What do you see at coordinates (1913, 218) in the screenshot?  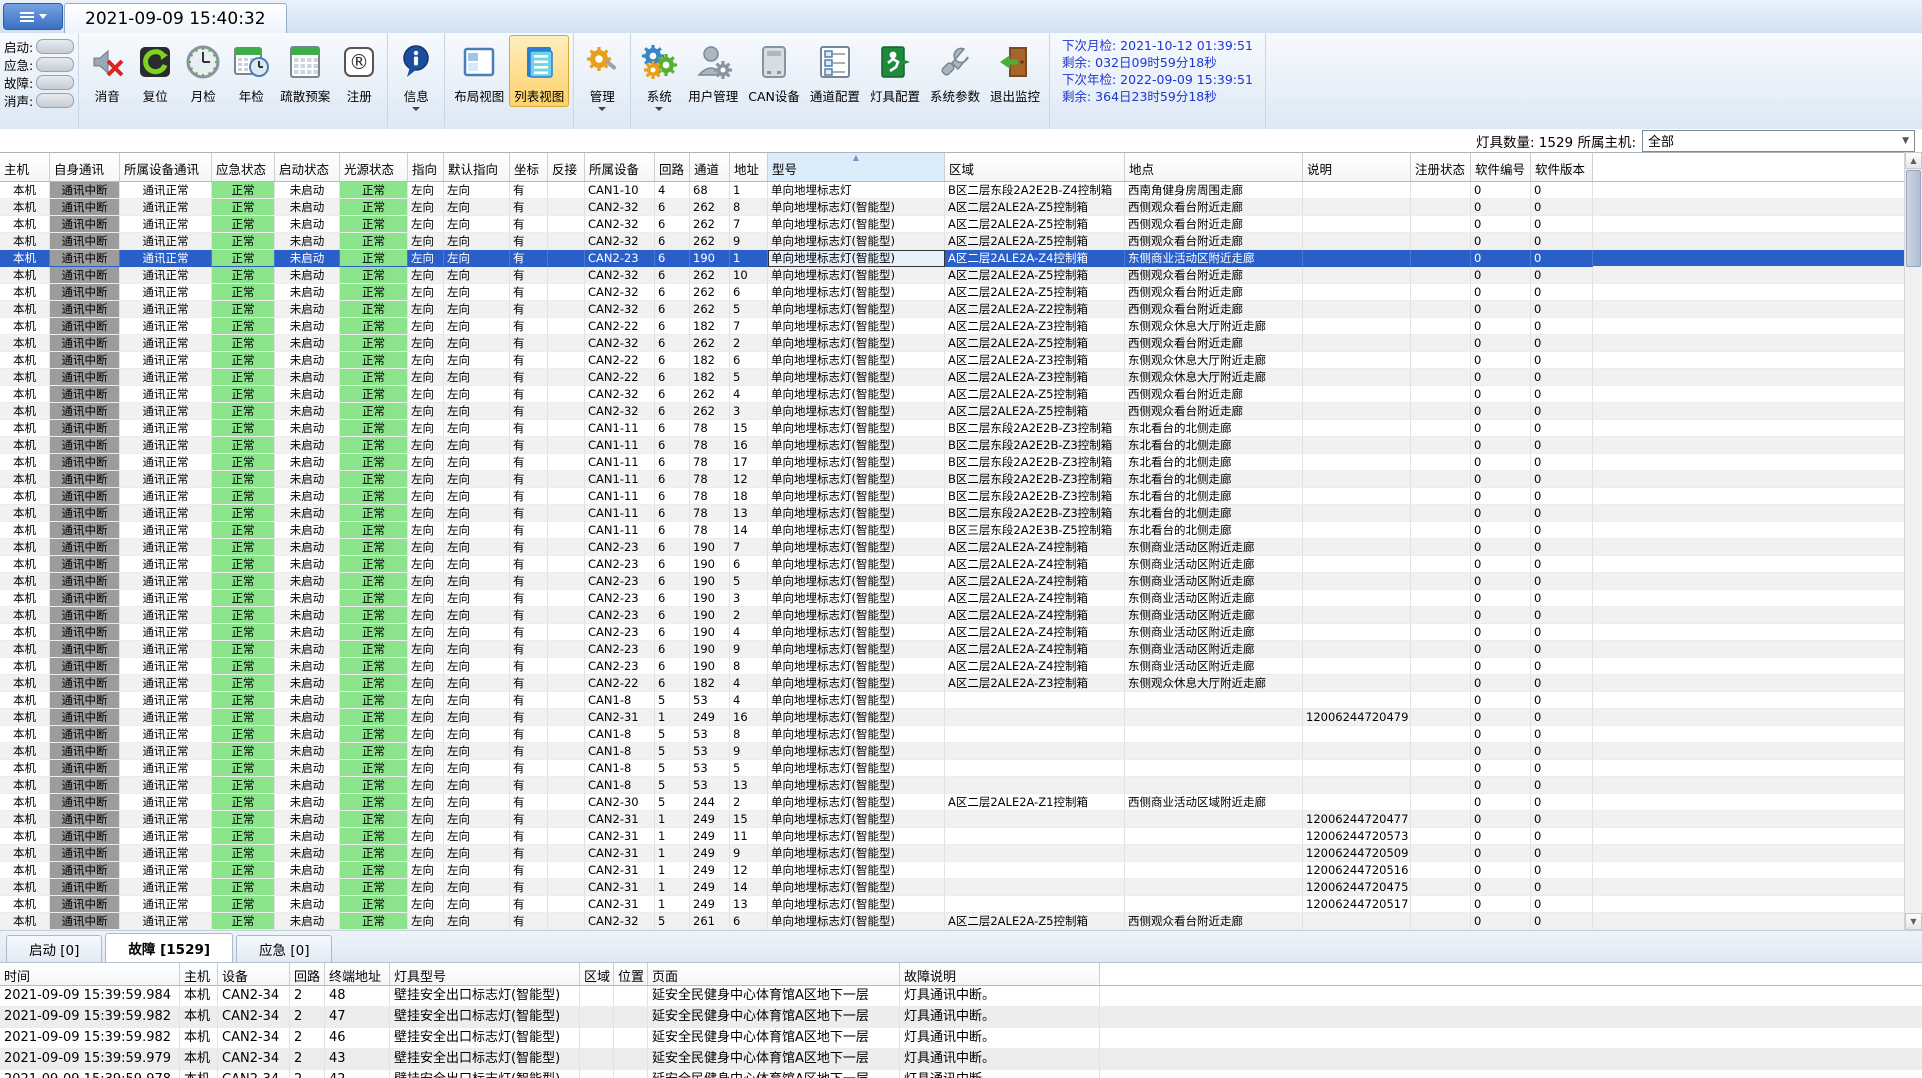 I see `scrollbar-thumb` at bounding box center [1913, 218].